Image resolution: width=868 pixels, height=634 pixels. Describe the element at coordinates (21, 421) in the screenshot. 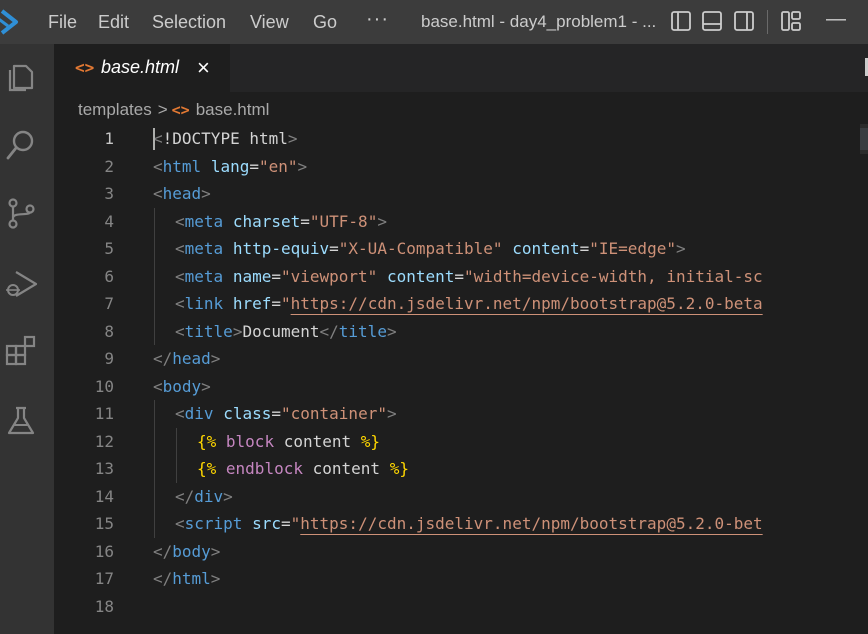

I see `testing-icon` at that location.